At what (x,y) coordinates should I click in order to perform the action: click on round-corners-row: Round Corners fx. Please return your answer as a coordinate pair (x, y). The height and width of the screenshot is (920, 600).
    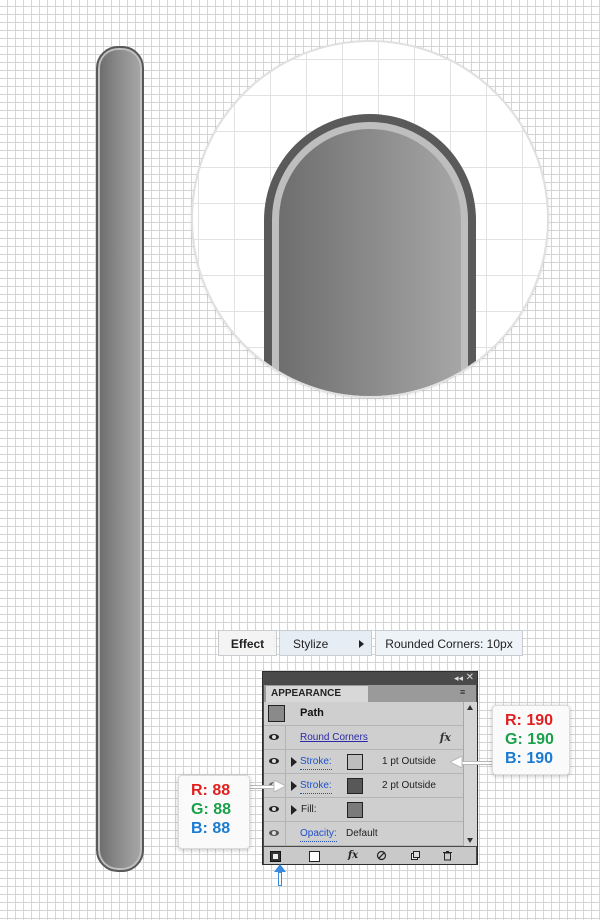
    Looking at the image, I should click on (363, 738).